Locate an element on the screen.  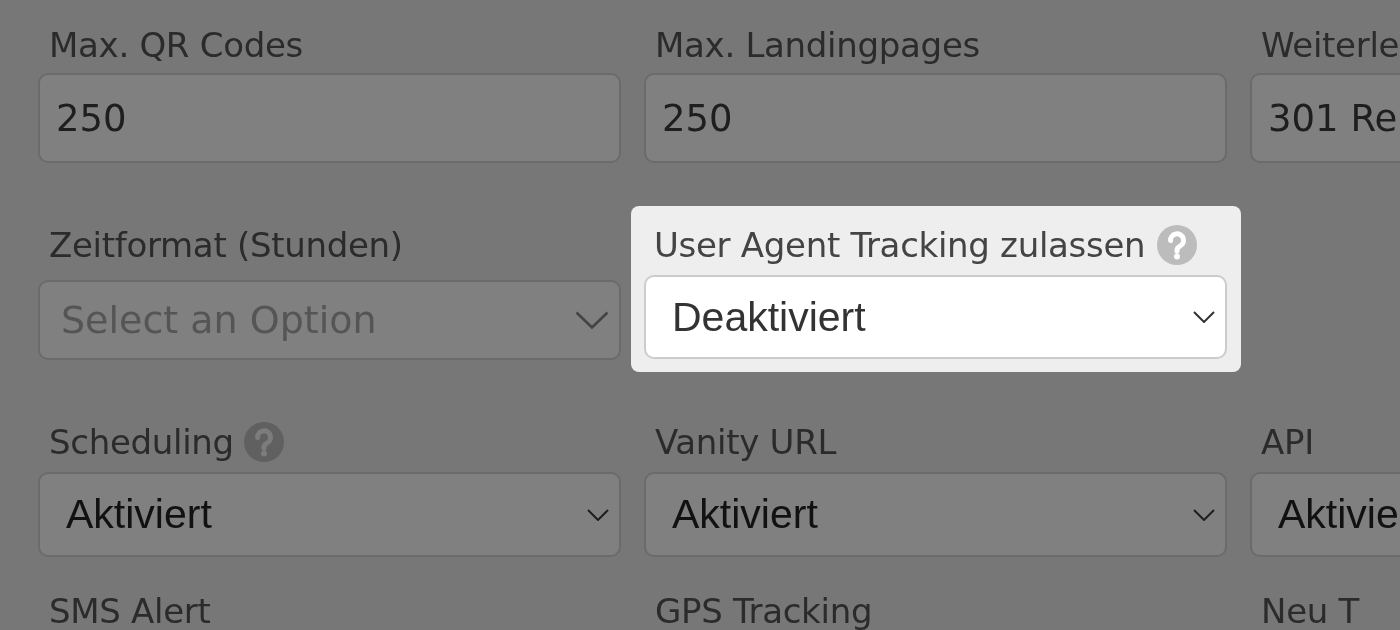
field-label: GPS Tracking is located at coordinates (764, 610).